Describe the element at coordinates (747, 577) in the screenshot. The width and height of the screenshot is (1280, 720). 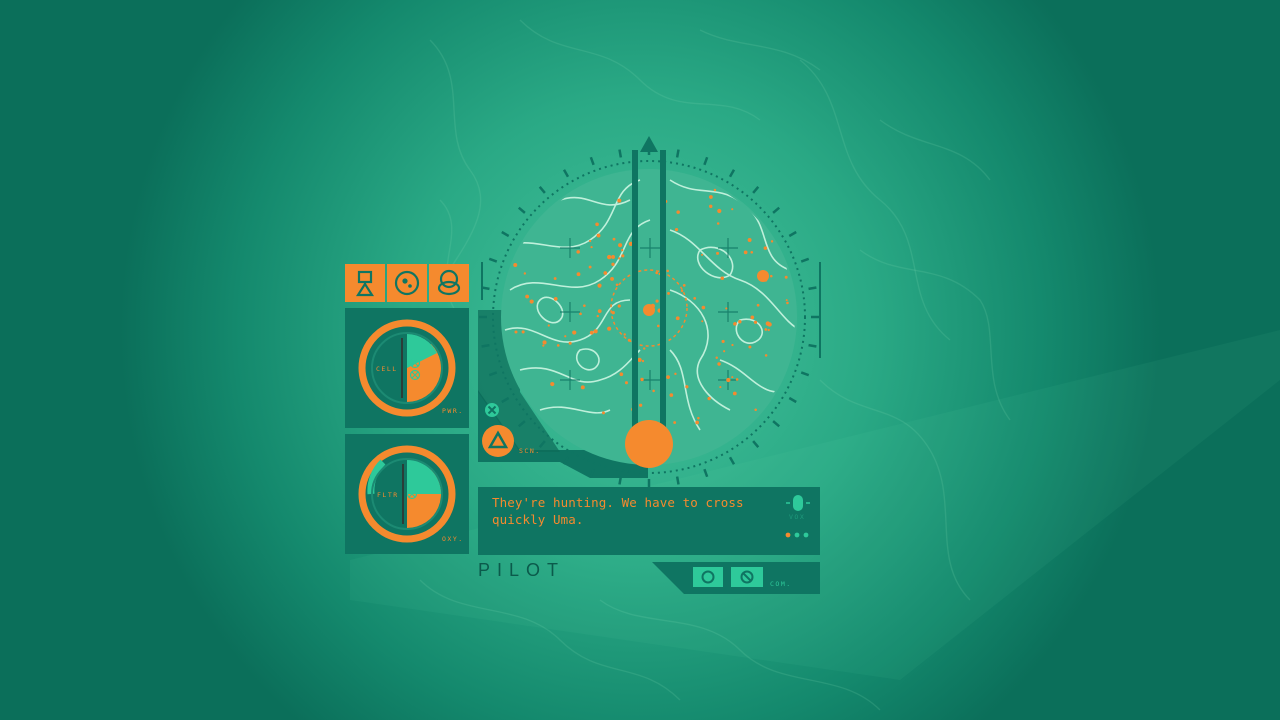
I see `cancel-button-icon` at that location.